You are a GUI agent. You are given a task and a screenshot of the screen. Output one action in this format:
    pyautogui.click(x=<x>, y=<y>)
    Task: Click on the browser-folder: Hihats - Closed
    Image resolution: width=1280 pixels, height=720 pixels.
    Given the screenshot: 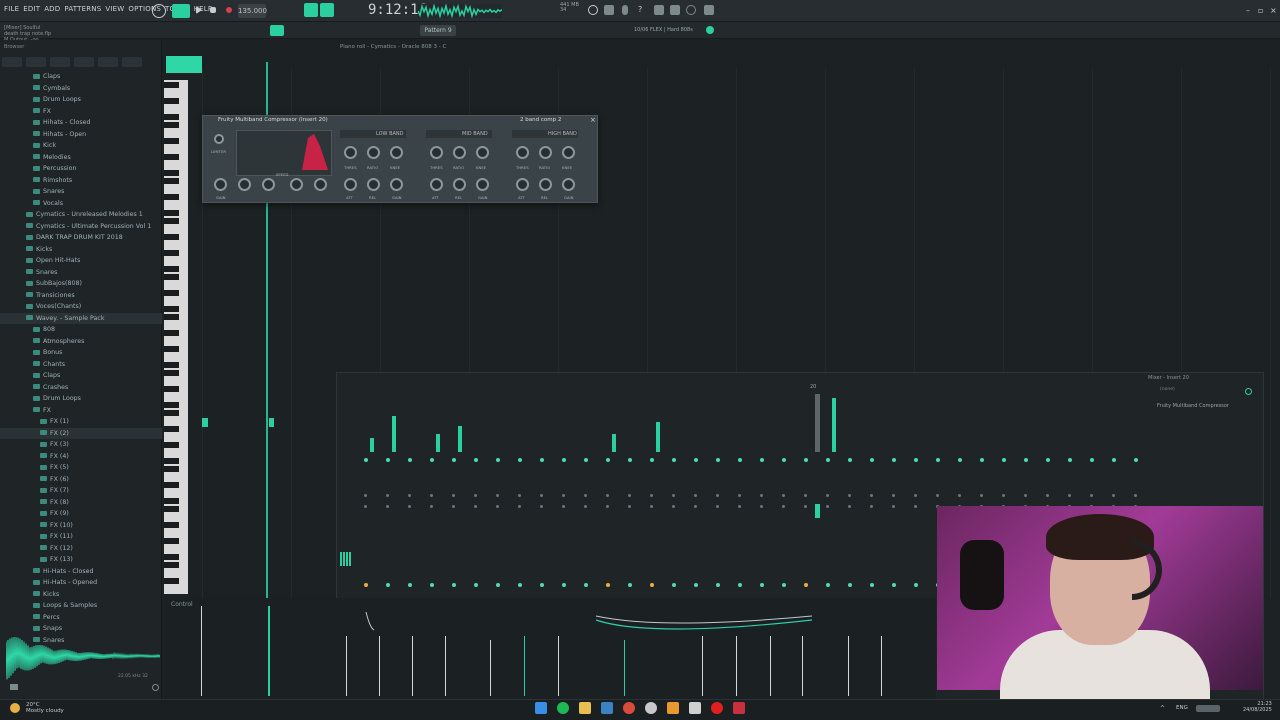 What is the action you would take?
    pyautogui.click(x=81, y=123)
    